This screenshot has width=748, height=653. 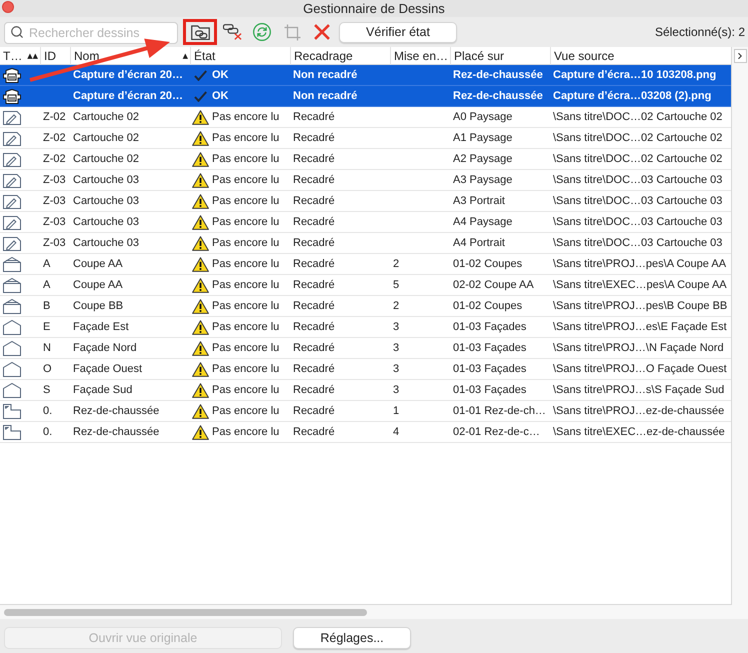 I want to click on placed-on-cell: 01-02 Coupes, so click(x=487, y=264).